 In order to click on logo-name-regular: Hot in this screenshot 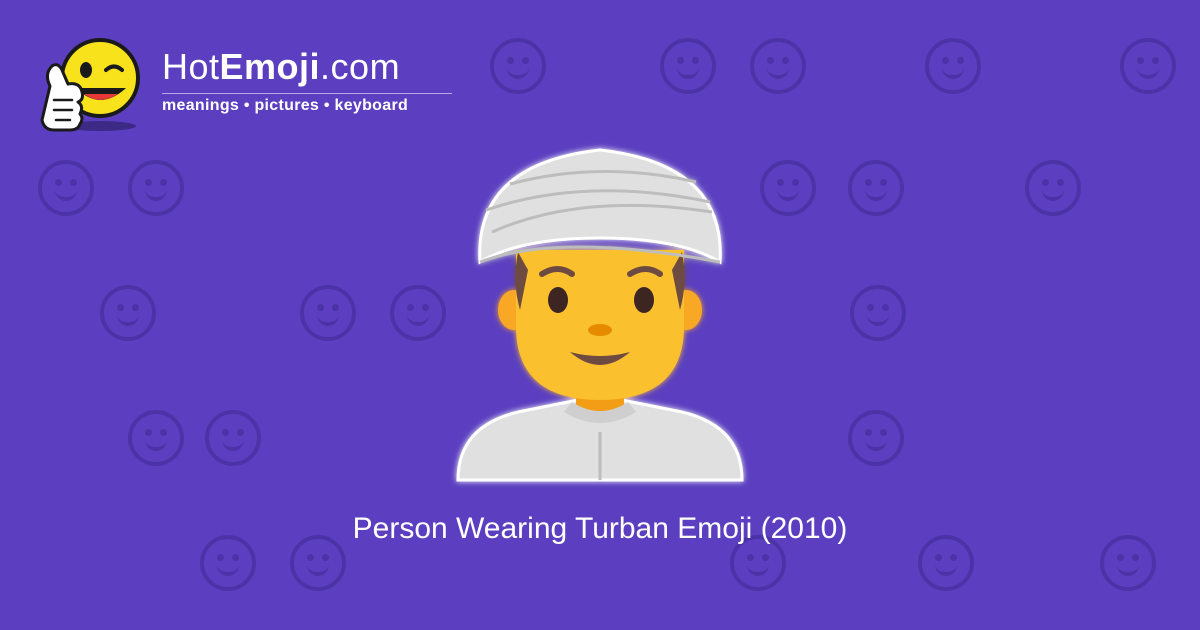, I will do `click(191, 66)`.